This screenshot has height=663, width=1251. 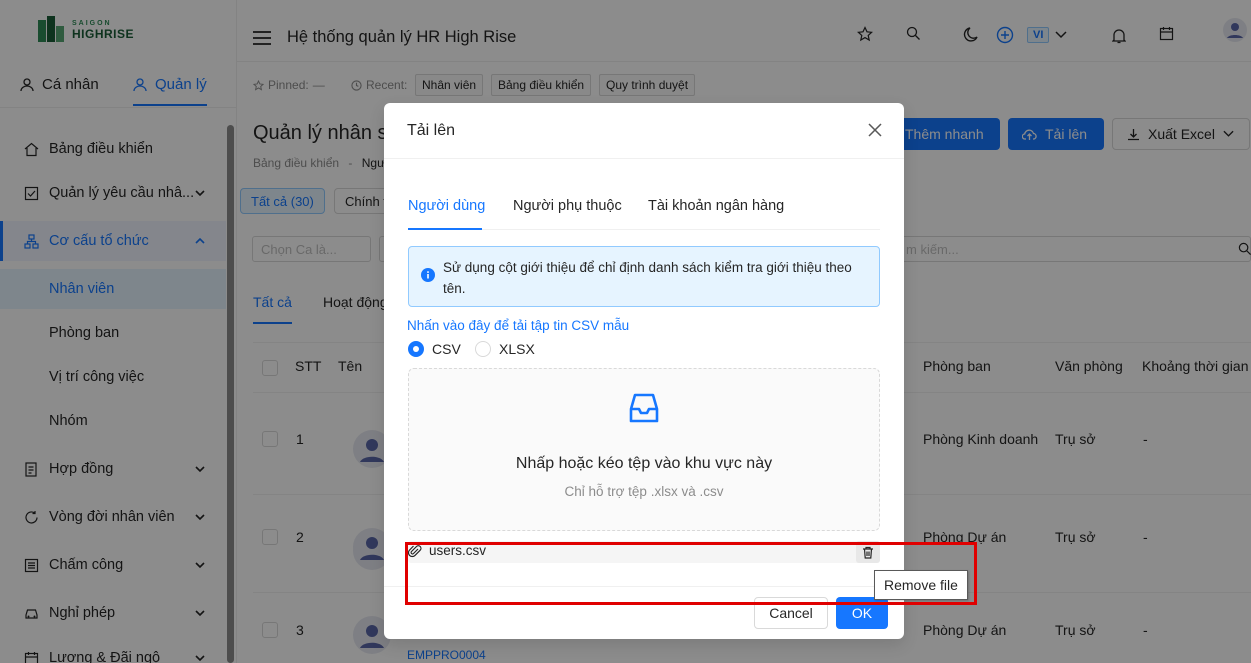 I want to click on radio-csv: CSV, so click(x=434, y=349).